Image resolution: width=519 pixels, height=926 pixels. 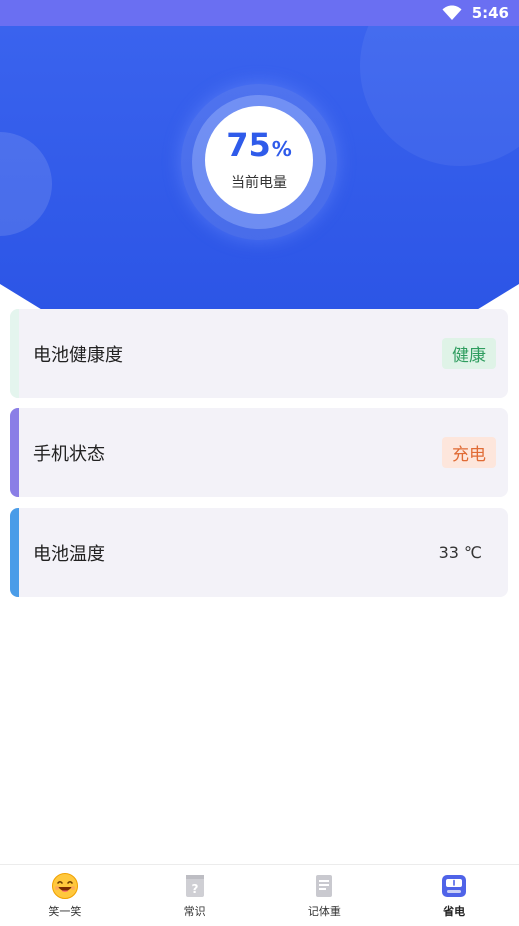 I want to click on nav-item-weight: 记体重, so click(x=325, y=895).